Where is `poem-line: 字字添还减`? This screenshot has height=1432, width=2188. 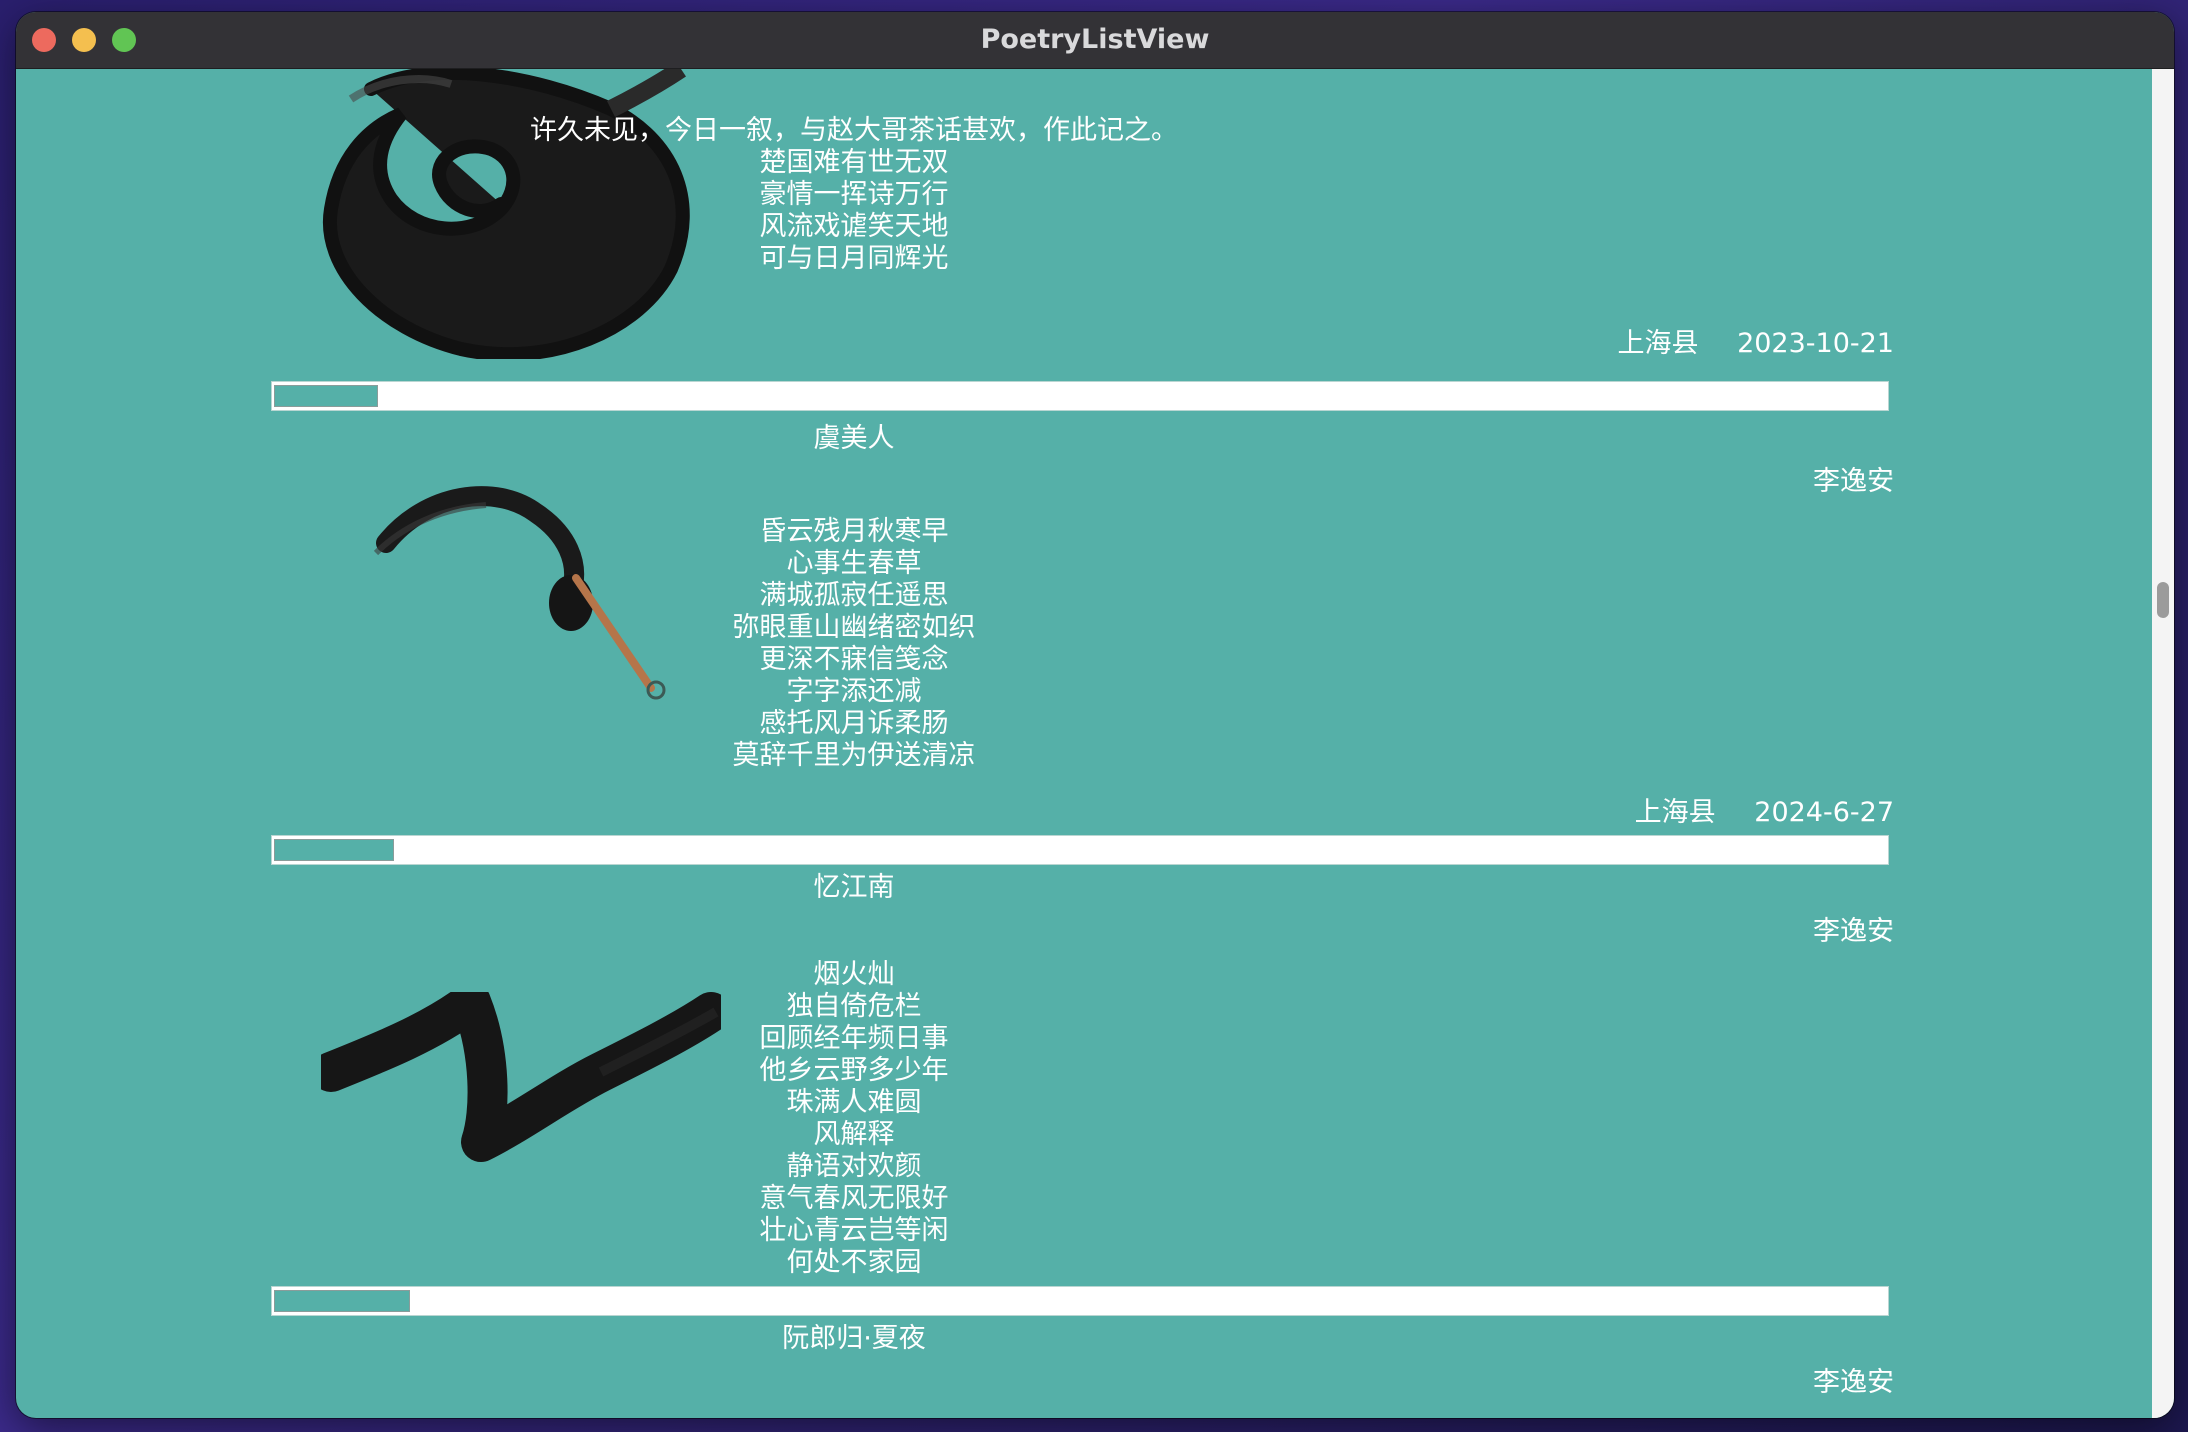 poem-line: 字字添还减 is located at coordinates (854, 691).